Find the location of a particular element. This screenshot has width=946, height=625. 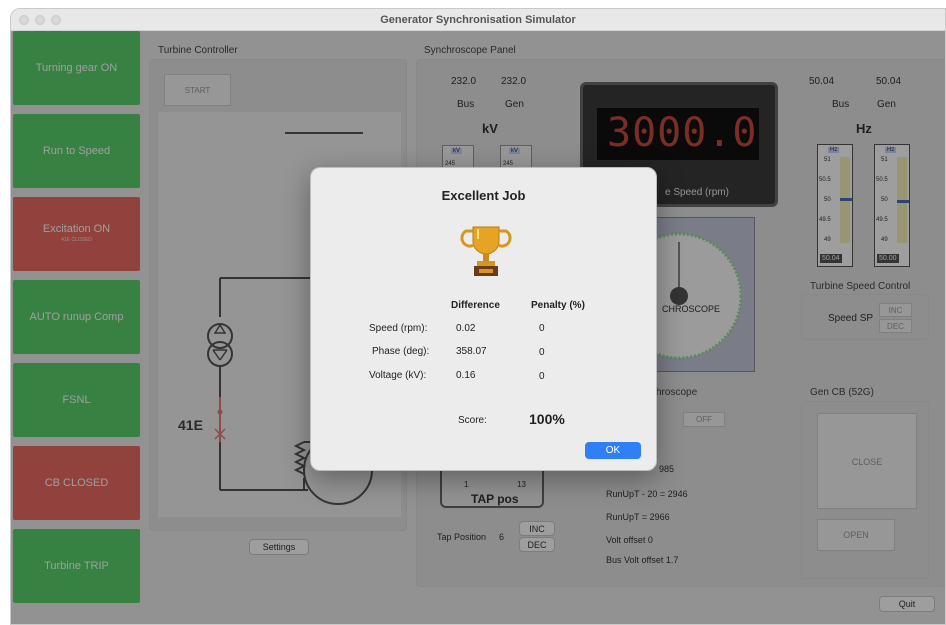

voltage-penalty: 0 is located at coordinates (542, 376).